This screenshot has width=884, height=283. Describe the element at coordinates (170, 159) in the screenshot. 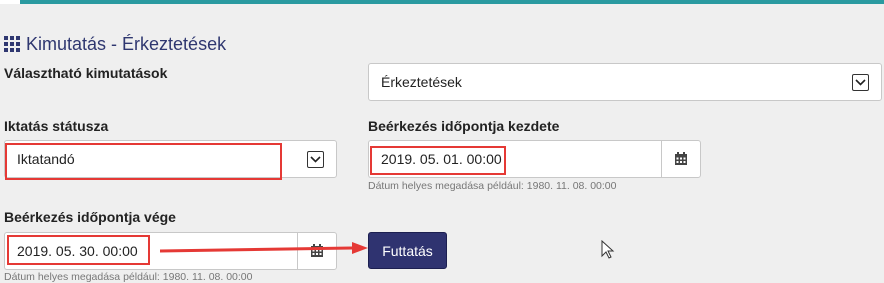

I see `status-select: Iktatandó` at that location.